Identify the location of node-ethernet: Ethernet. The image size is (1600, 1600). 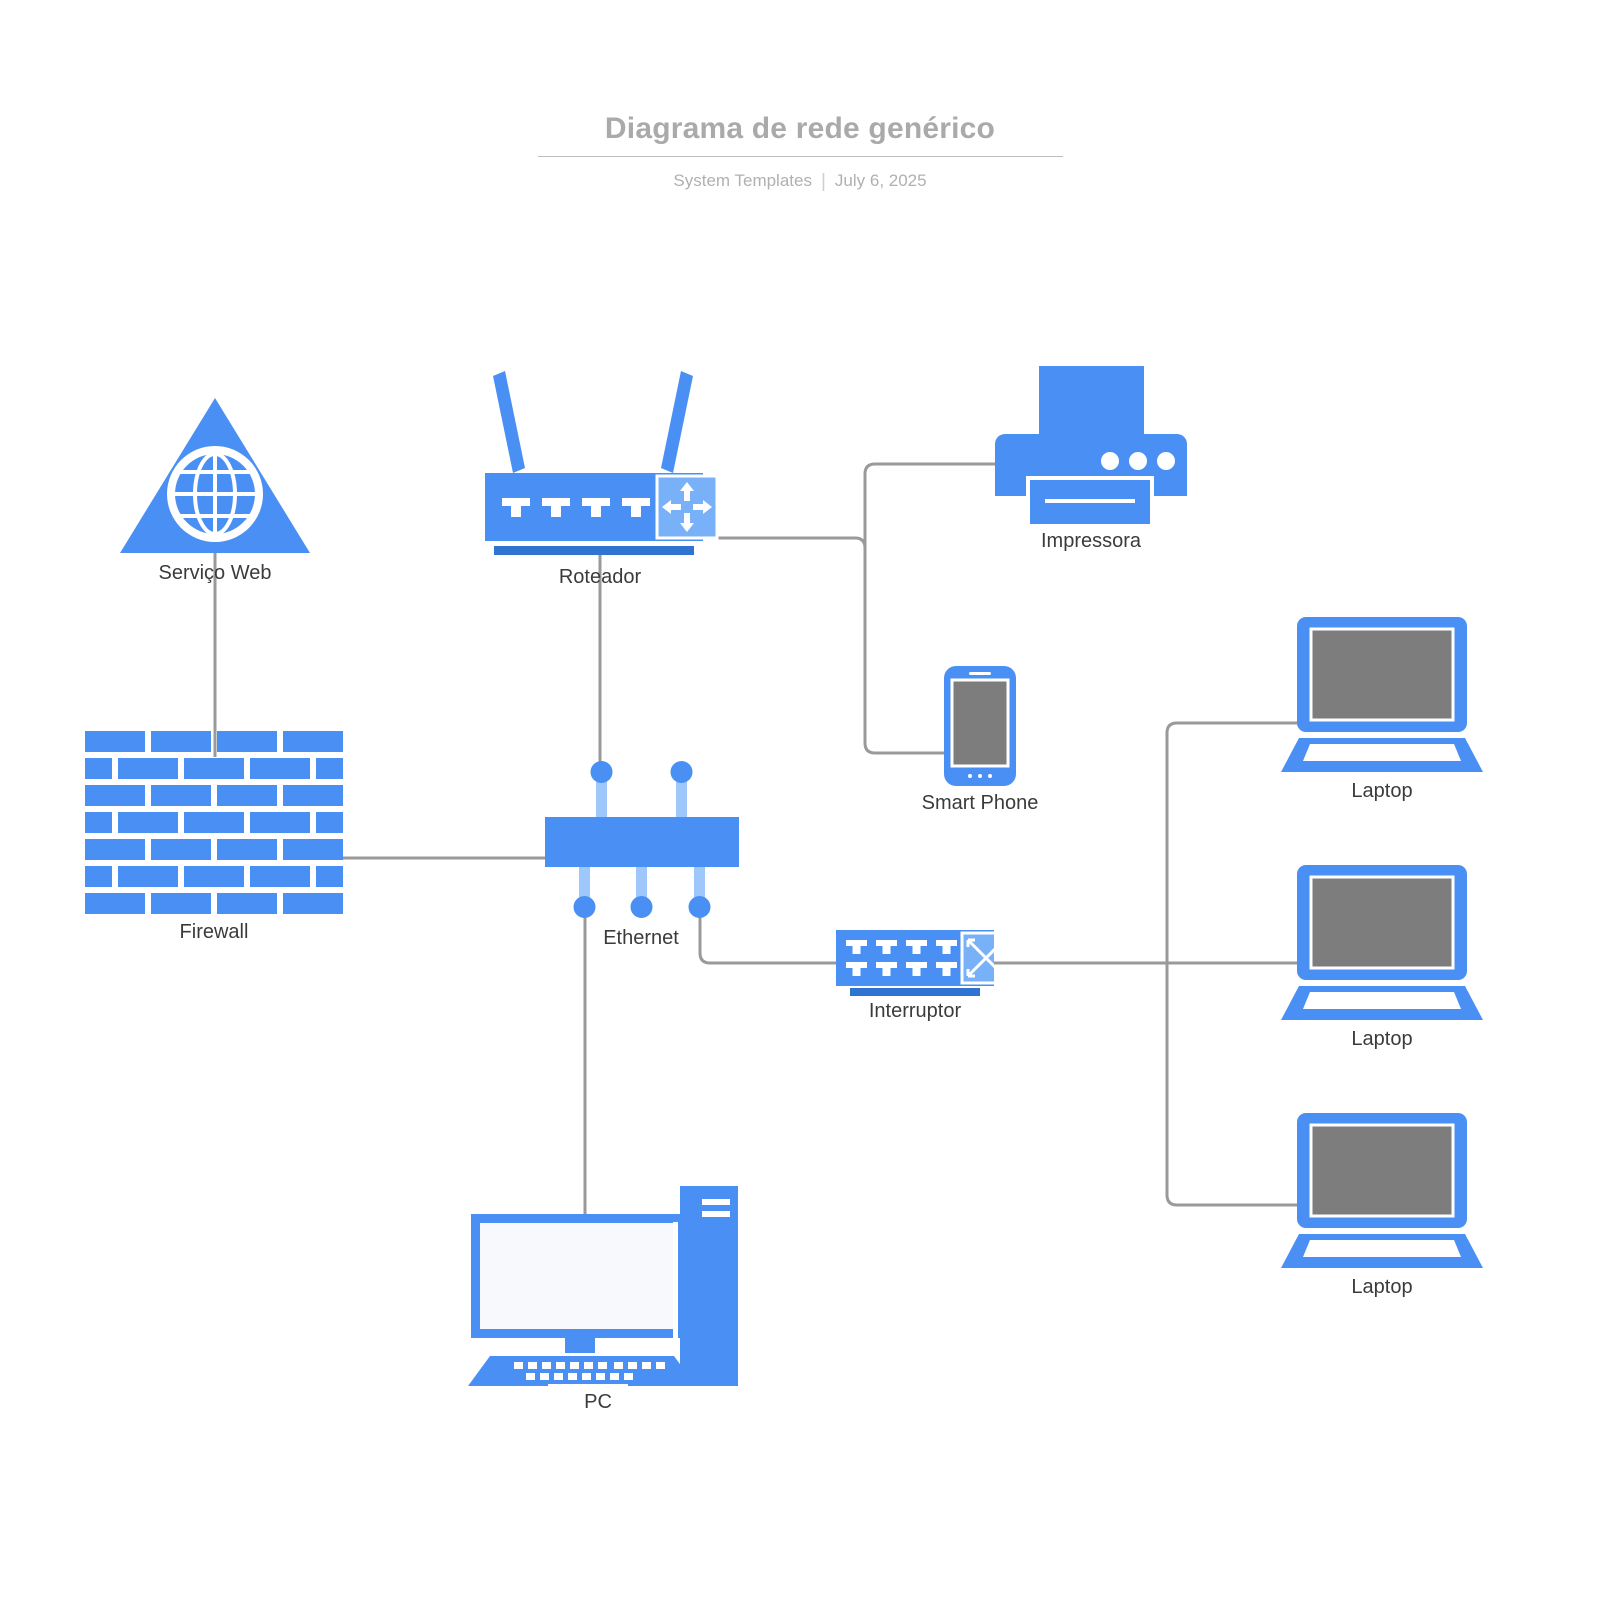
(642, 860).